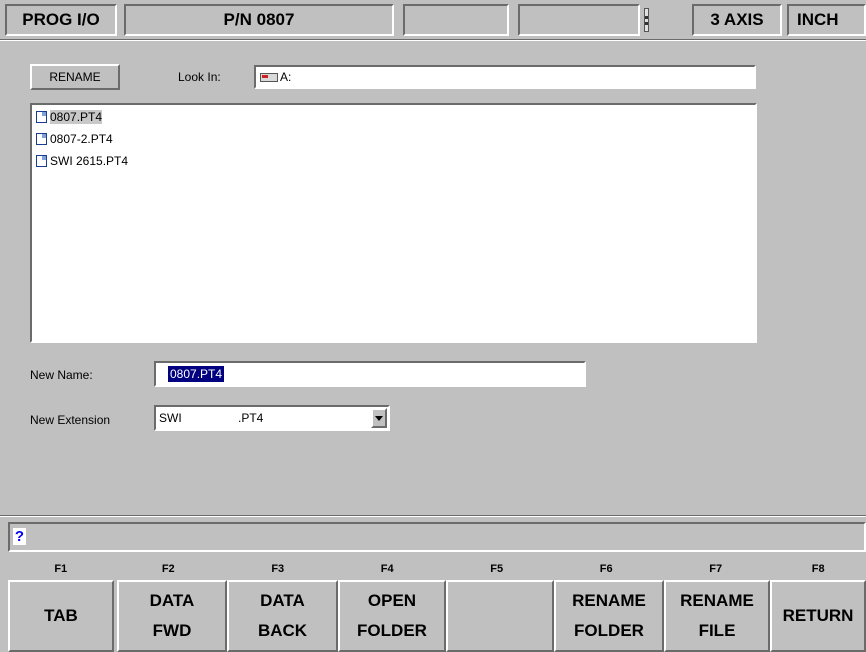 The image size is (866, 652). Describe the element at coordinates (505, 77) in the screenshot. I see `look-in-field: A:` at that location.